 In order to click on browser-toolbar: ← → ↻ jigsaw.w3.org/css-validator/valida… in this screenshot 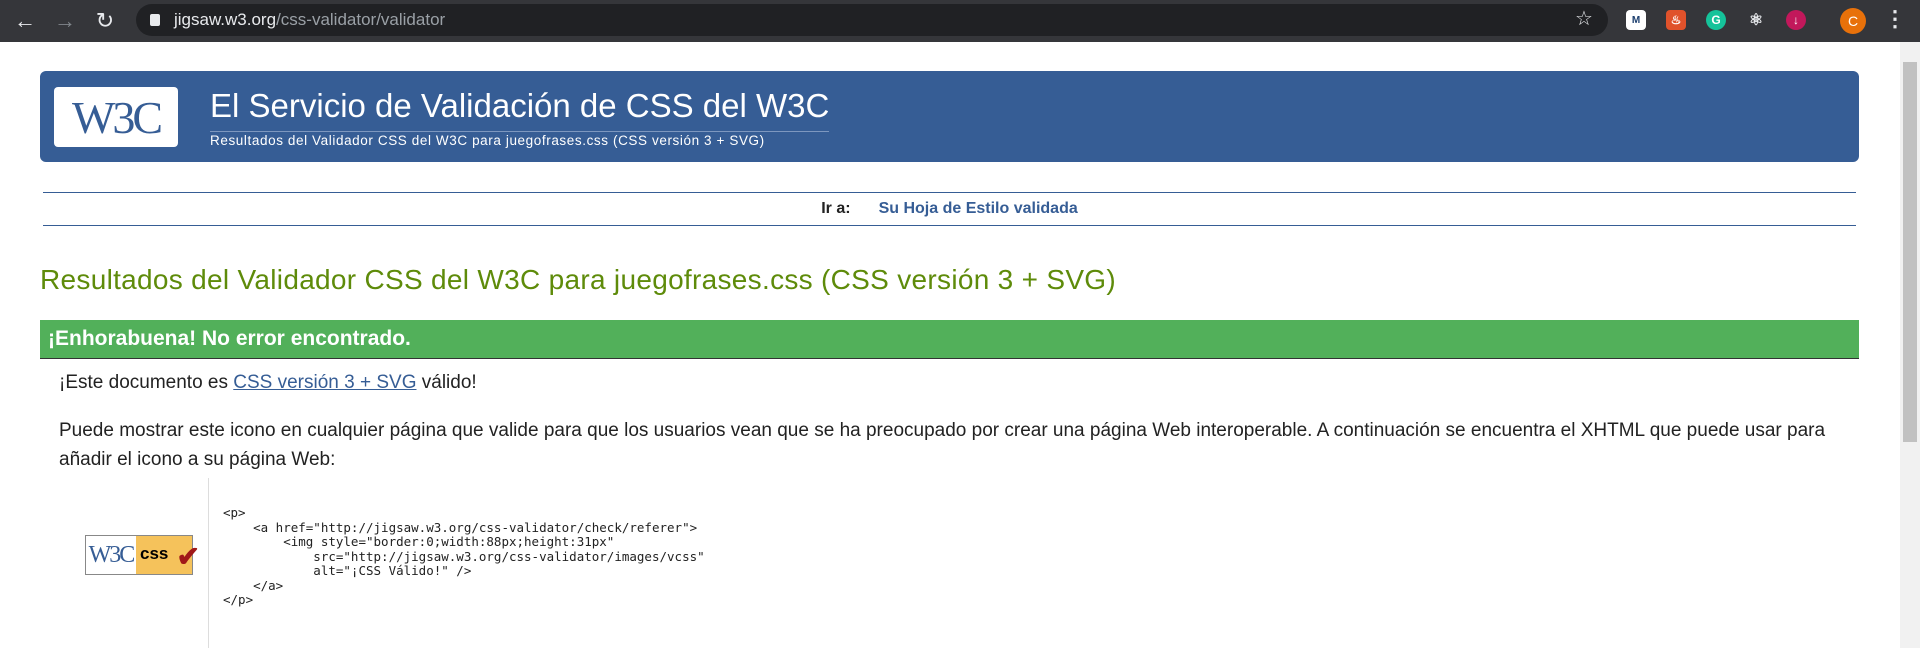, I will do `click(960, 21)`.